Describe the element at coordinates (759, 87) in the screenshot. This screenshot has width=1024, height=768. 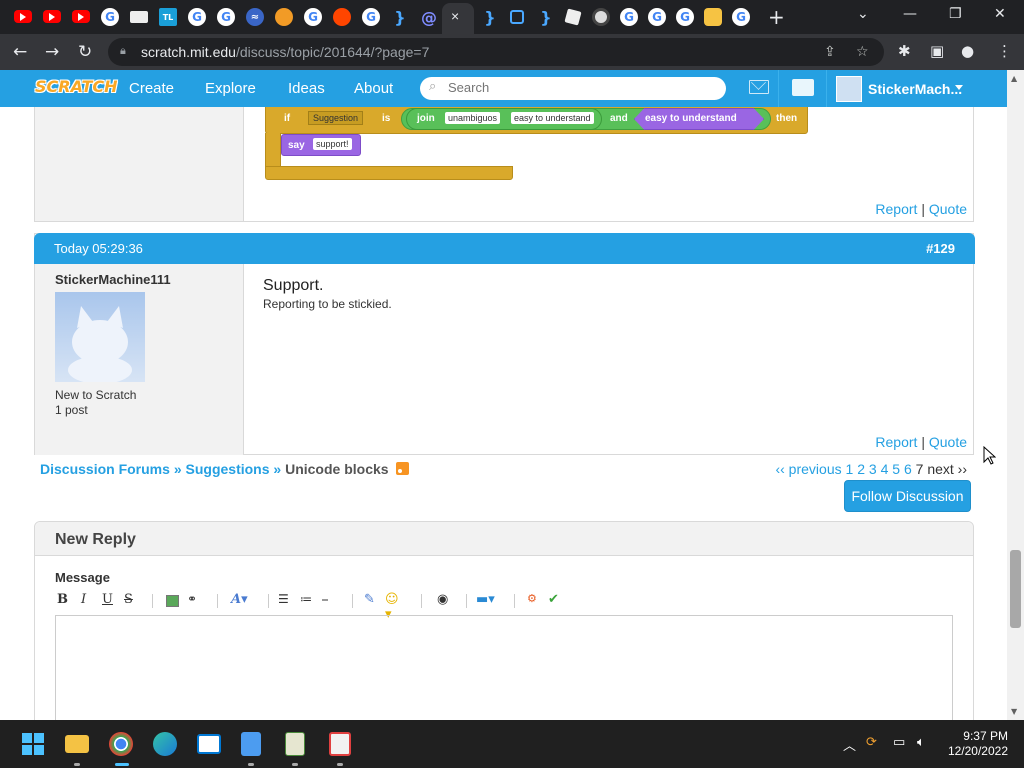
I see `messages-icon` at that location.